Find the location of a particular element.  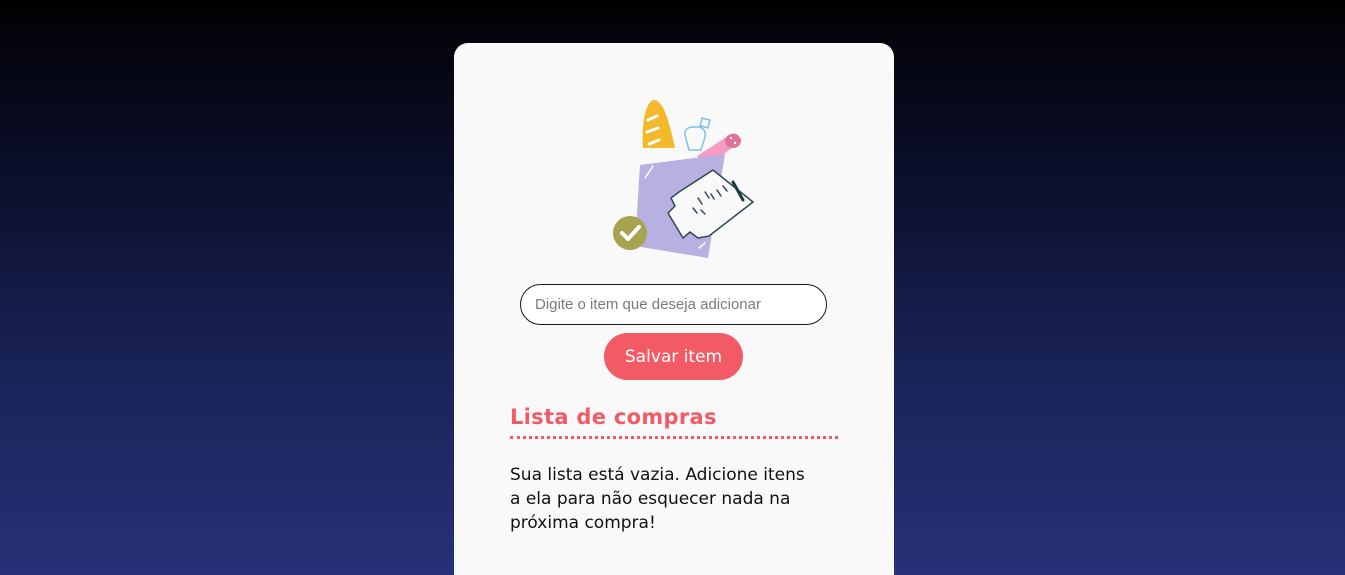

title-divider is located at coordinates (674, 437).